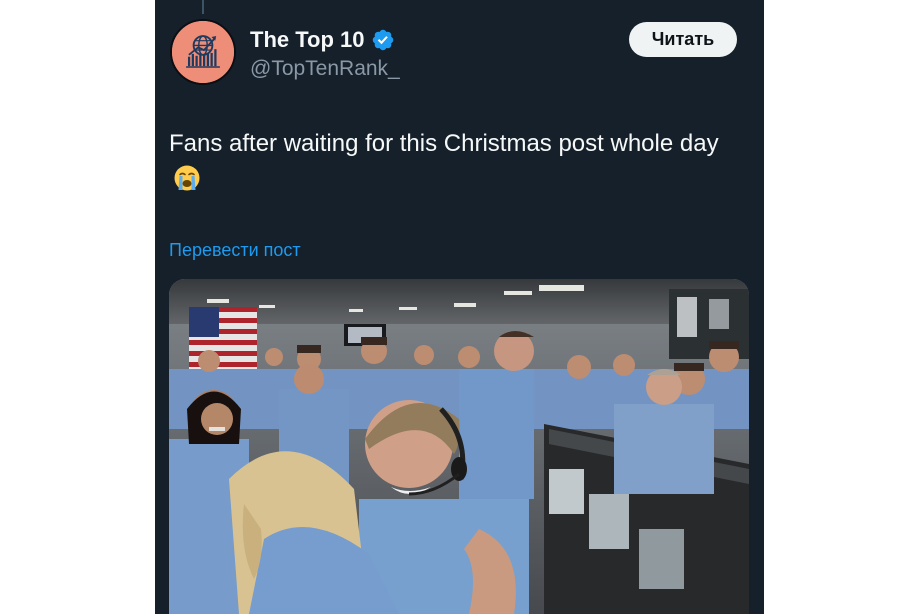  Describe the element at coordinates (235, 250) in the screenshot. I see `translate-post-link: Перевести пост` at that location.